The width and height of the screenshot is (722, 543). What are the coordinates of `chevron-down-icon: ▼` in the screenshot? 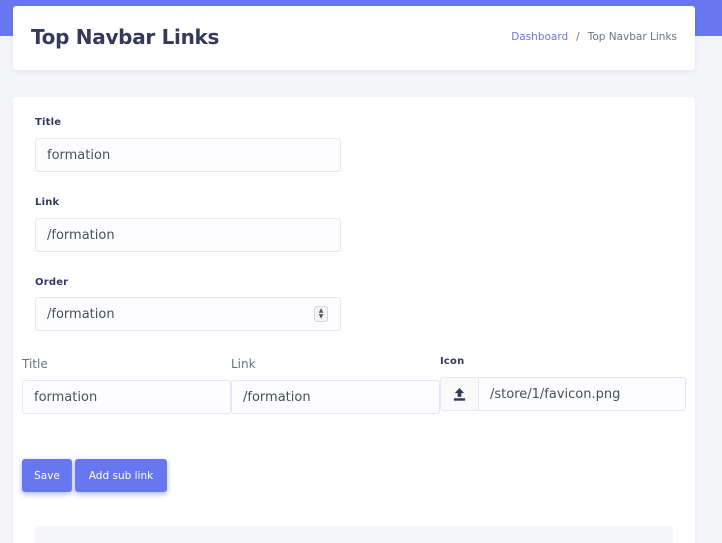 It's located at (321, 317).